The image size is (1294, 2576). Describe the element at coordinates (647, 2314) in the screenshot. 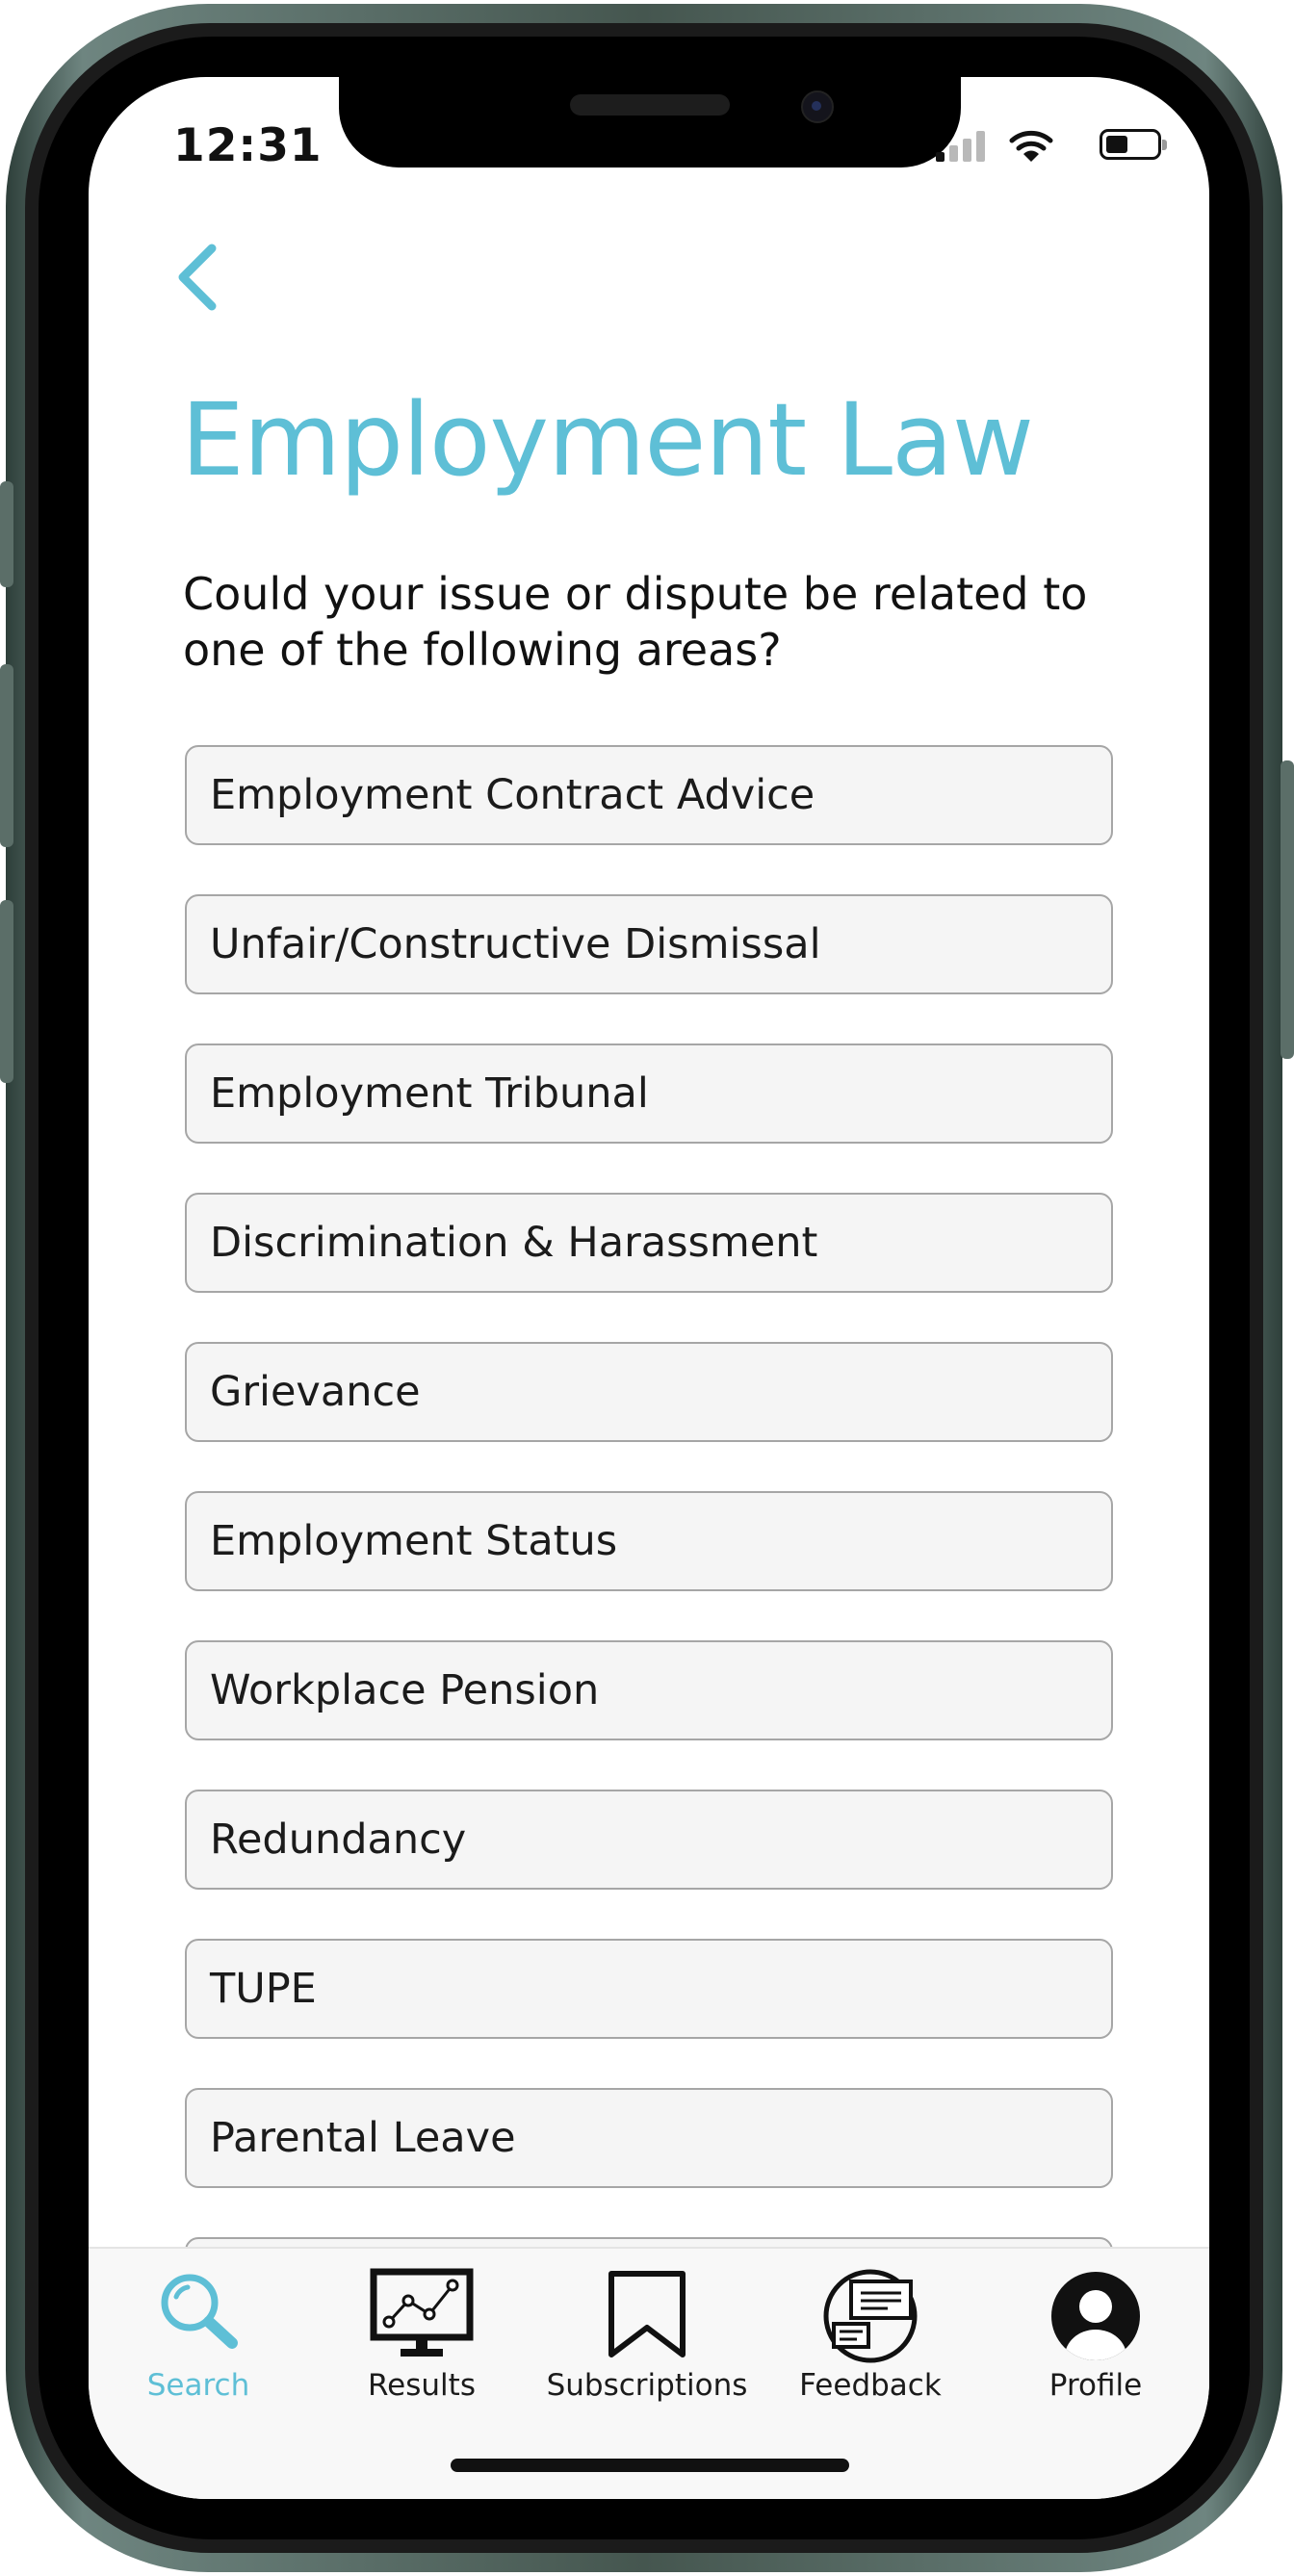

I see `bookmark-icon` at that location.